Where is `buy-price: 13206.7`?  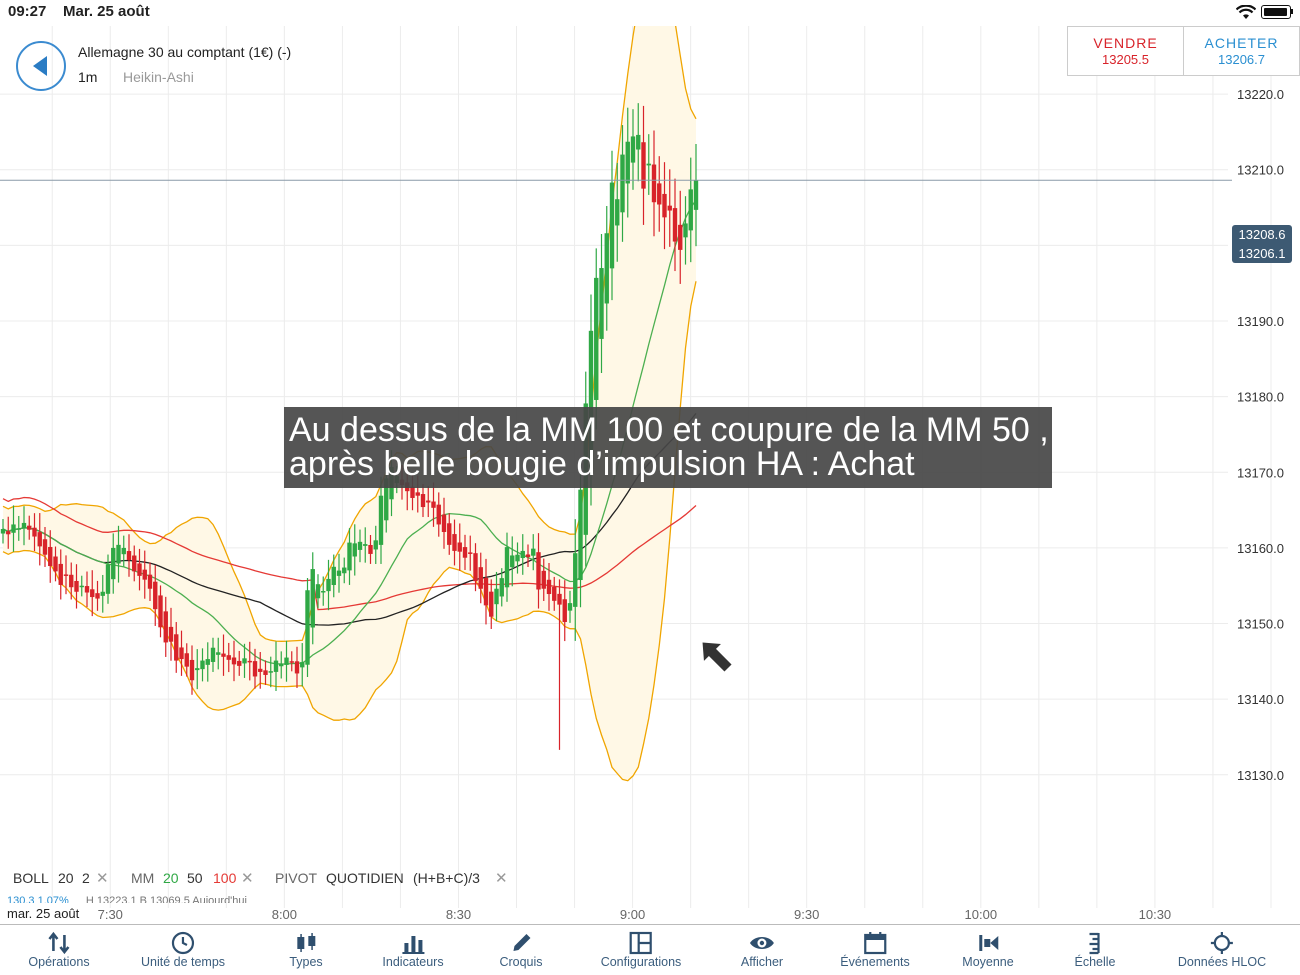
buy-price: 13206.7 is located at coordinates (1241, 59).